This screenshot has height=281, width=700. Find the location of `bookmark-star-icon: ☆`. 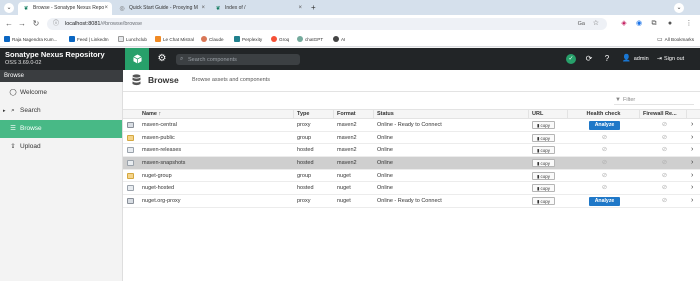

bookmark-star-icon: ☆ is located at coordinates (596, 24).